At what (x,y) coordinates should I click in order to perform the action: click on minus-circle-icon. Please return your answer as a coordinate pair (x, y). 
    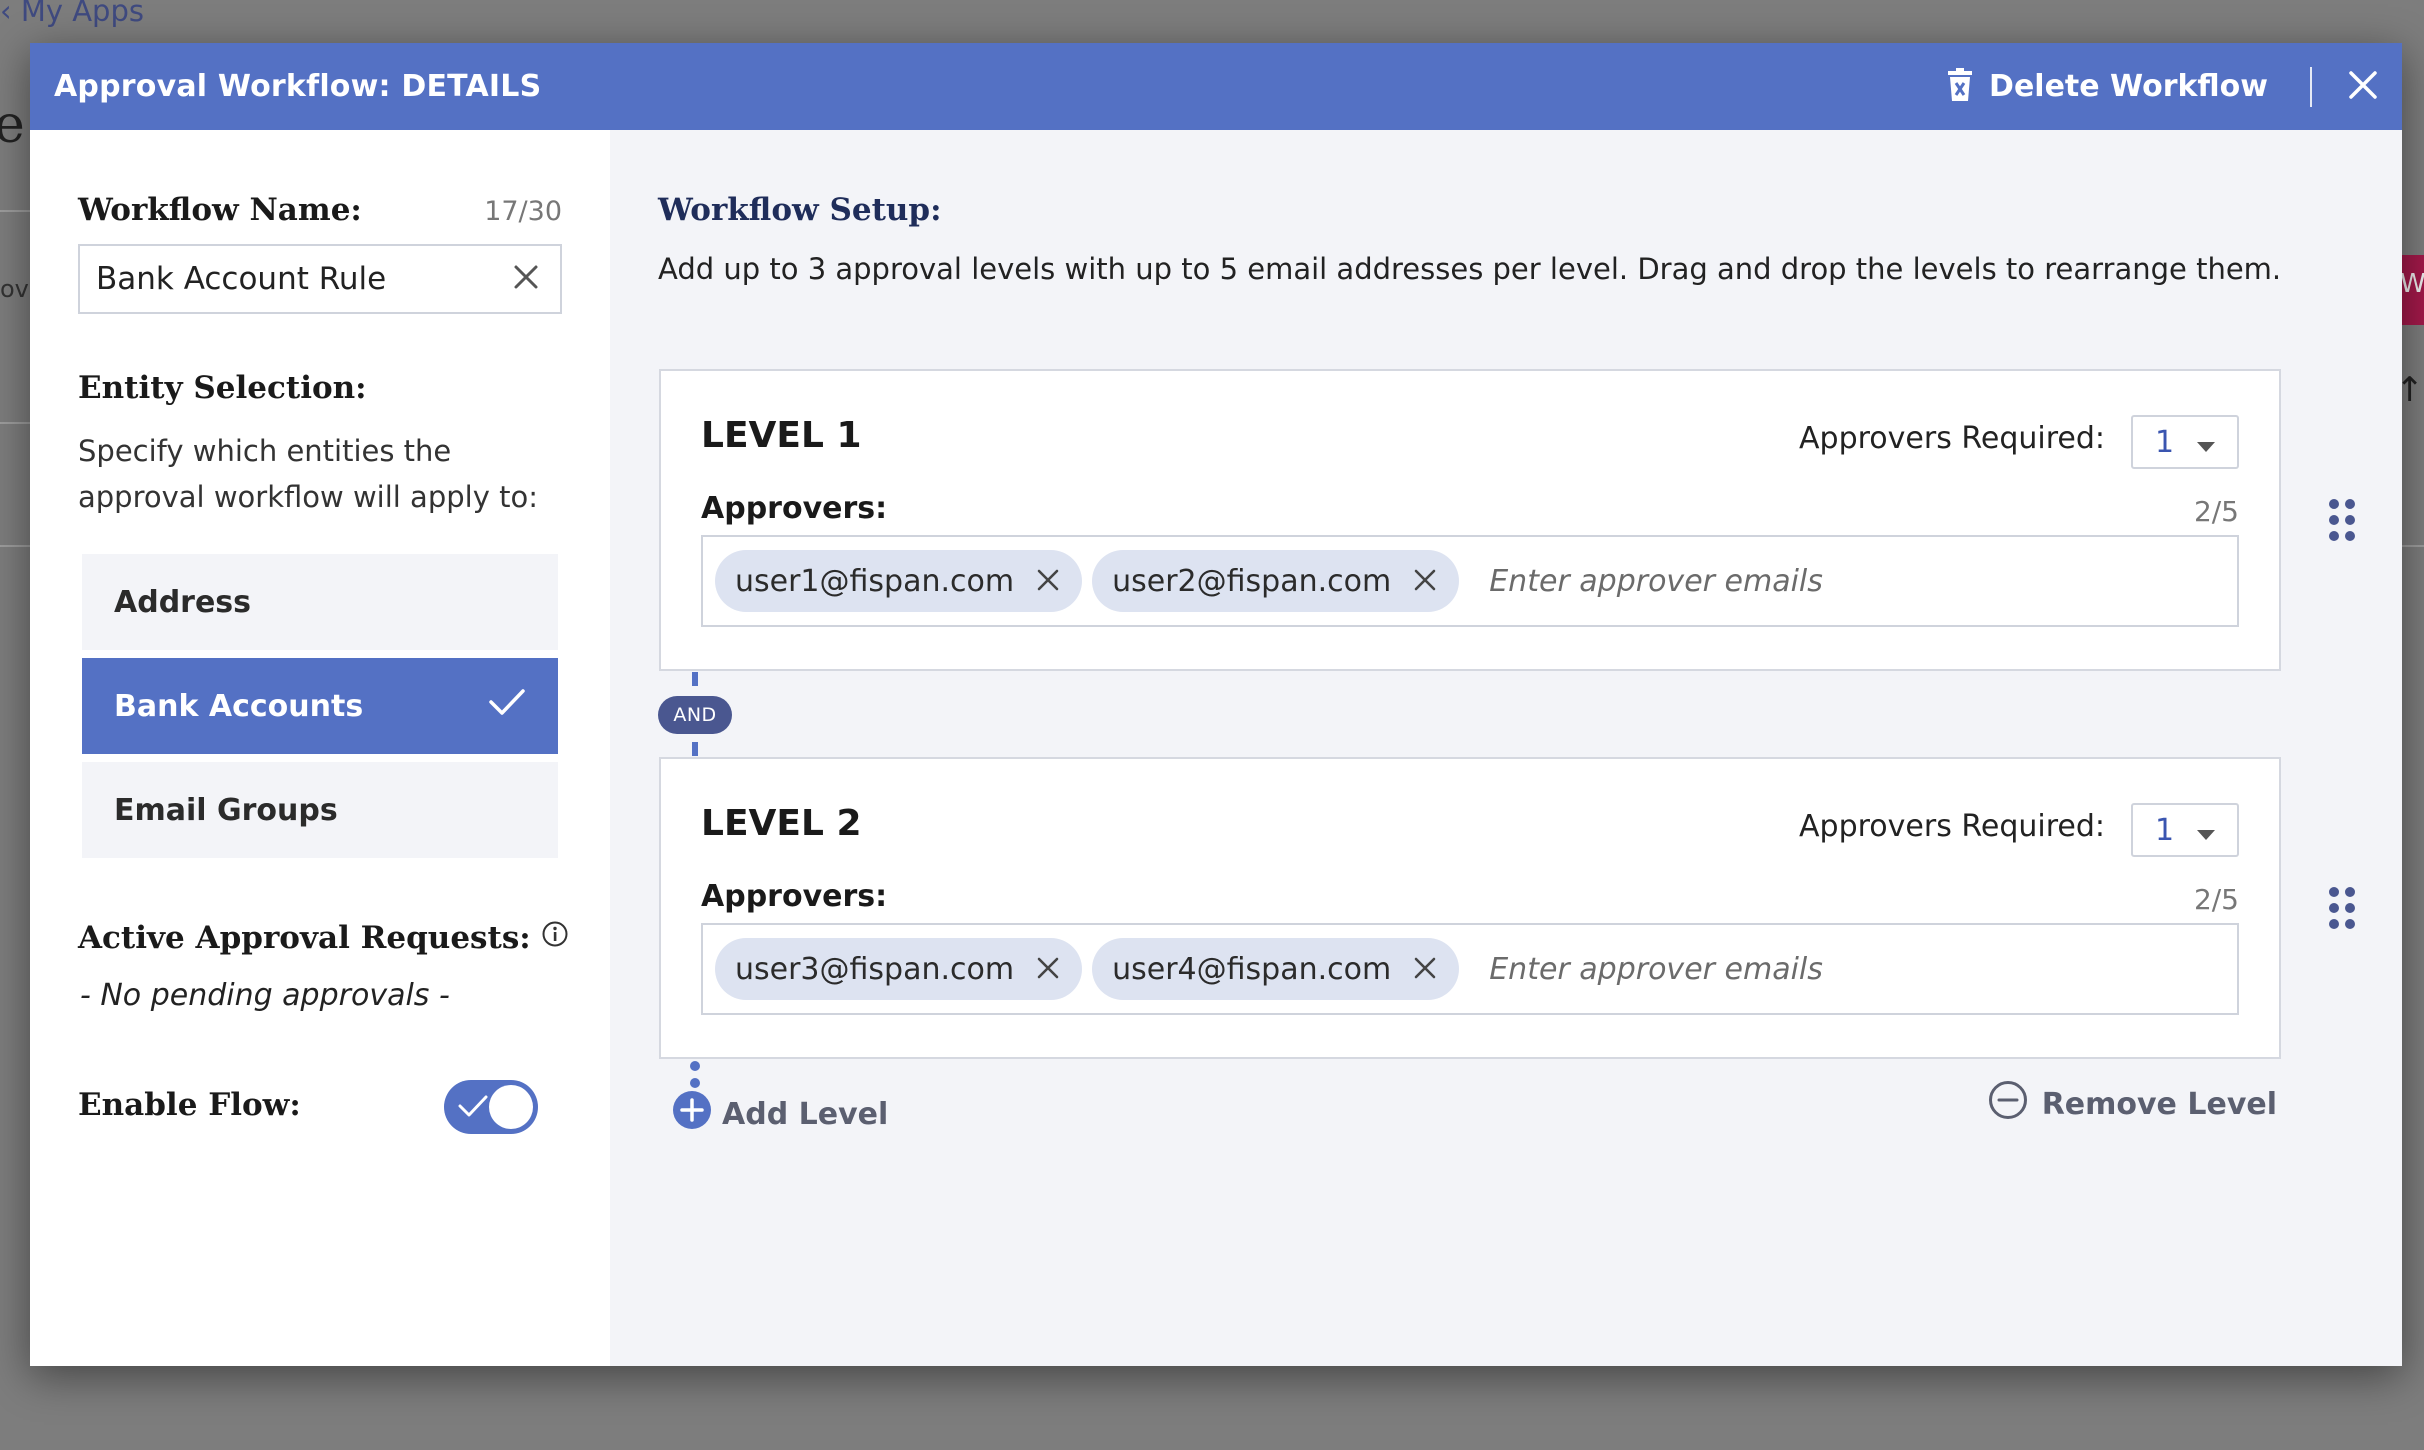
    Looking at the image, I should click on (2008, 1104).